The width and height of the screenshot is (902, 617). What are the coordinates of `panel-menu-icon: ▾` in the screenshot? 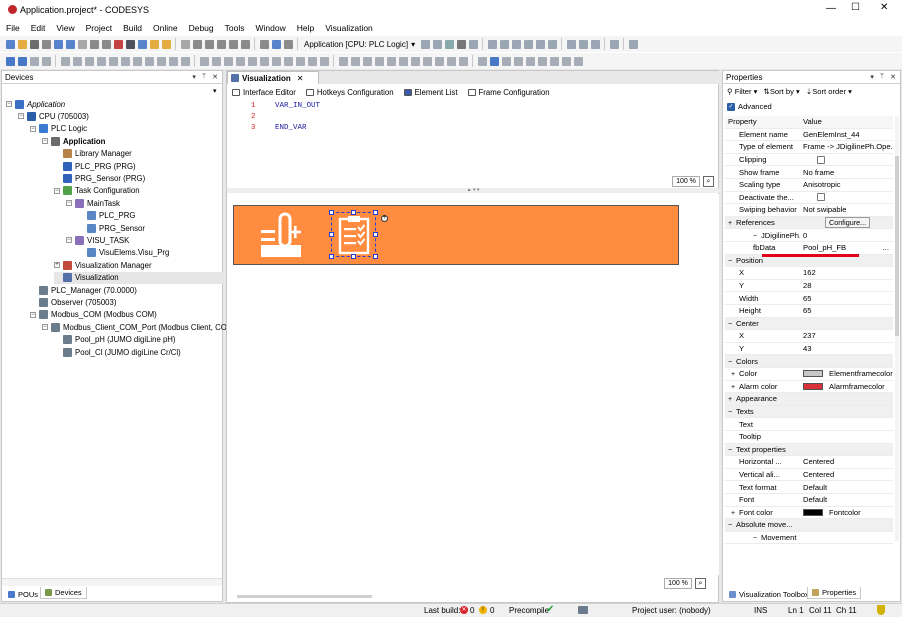 It's located at (872, 77).